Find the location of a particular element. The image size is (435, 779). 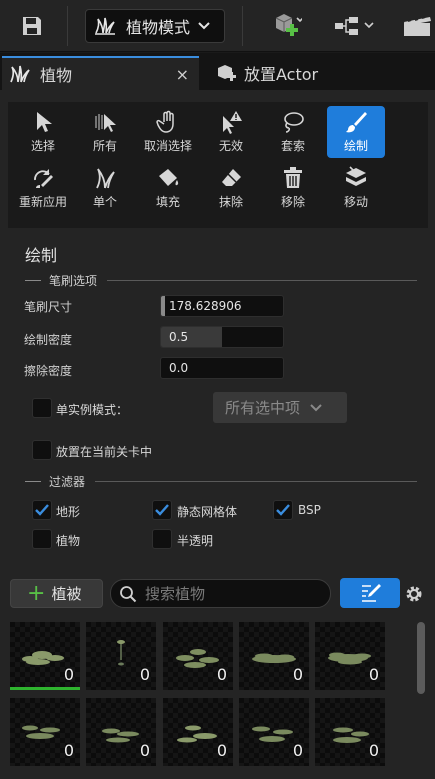

save-icon is located at coordinates (32, 26).